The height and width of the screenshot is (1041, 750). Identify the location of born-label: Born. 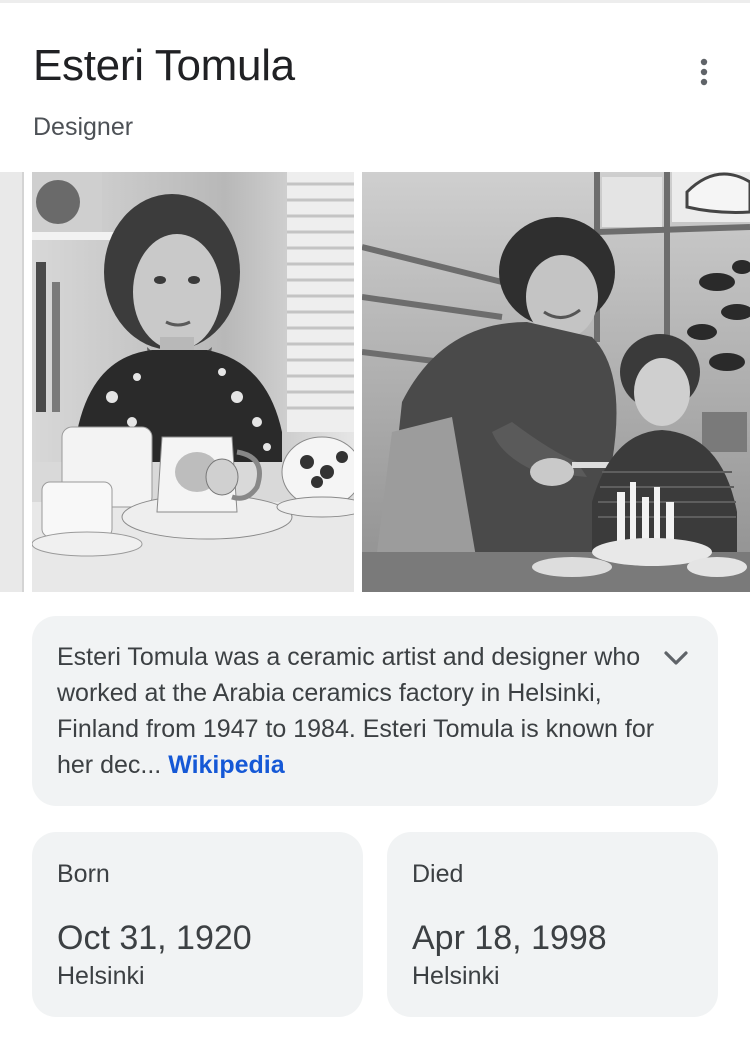
(83, 874).